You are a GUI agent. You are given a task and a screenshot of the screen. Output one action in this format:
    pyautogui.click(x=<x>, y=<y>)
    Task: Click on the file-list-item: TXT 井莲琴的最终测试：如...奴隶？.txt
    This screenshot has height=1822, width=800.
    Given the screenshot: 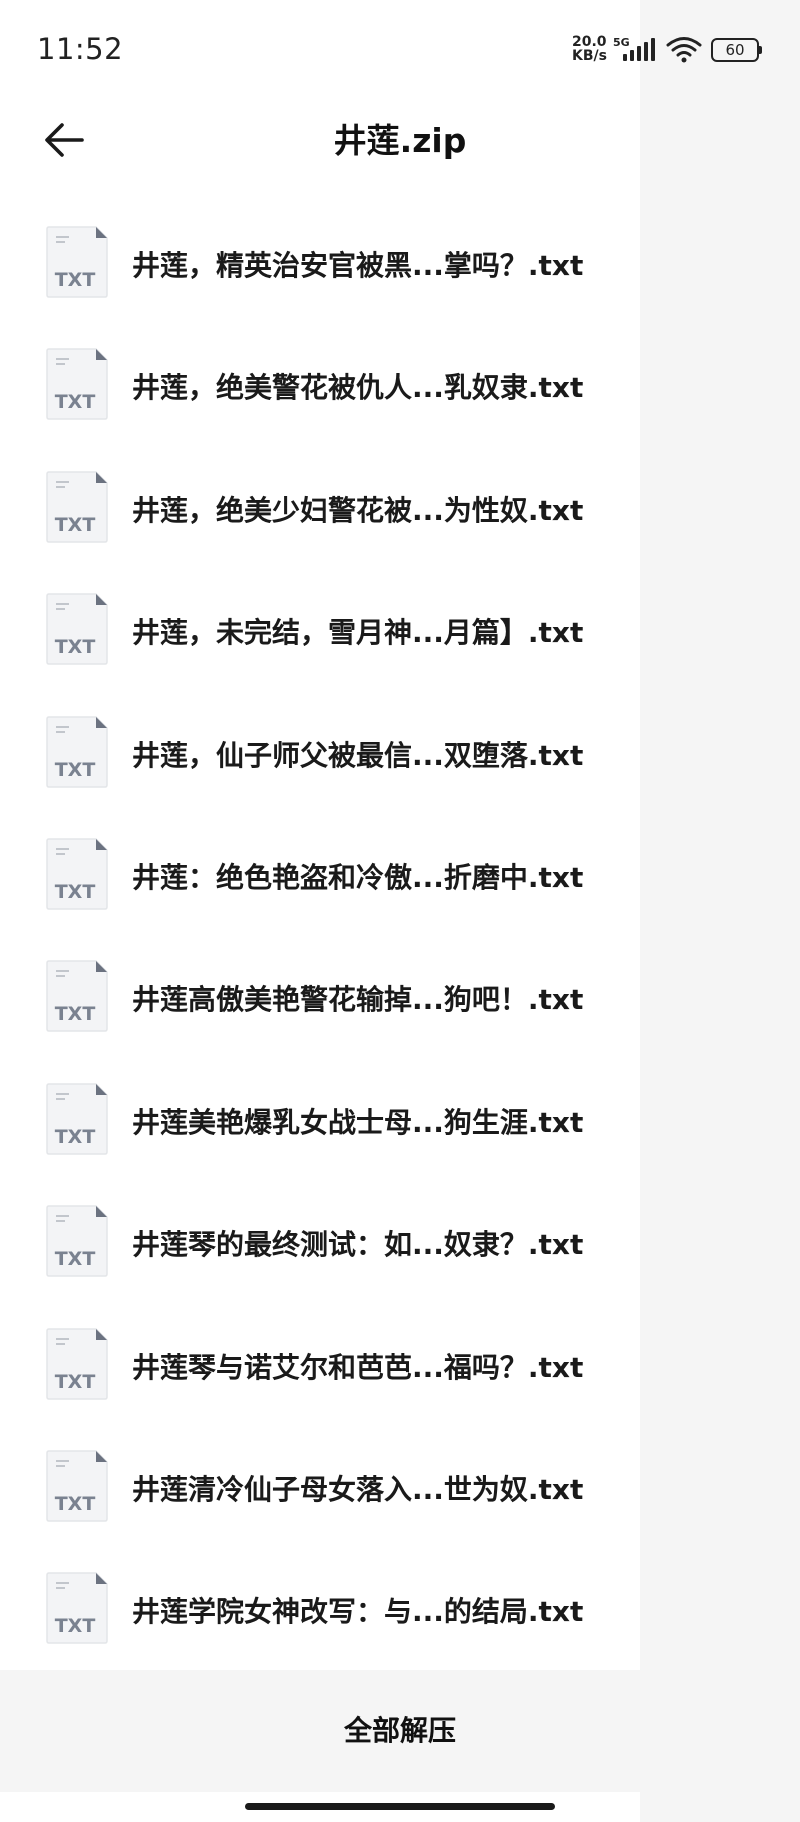 What is the action you would take?
    pyautogui.click(x=320, y=1240)
    